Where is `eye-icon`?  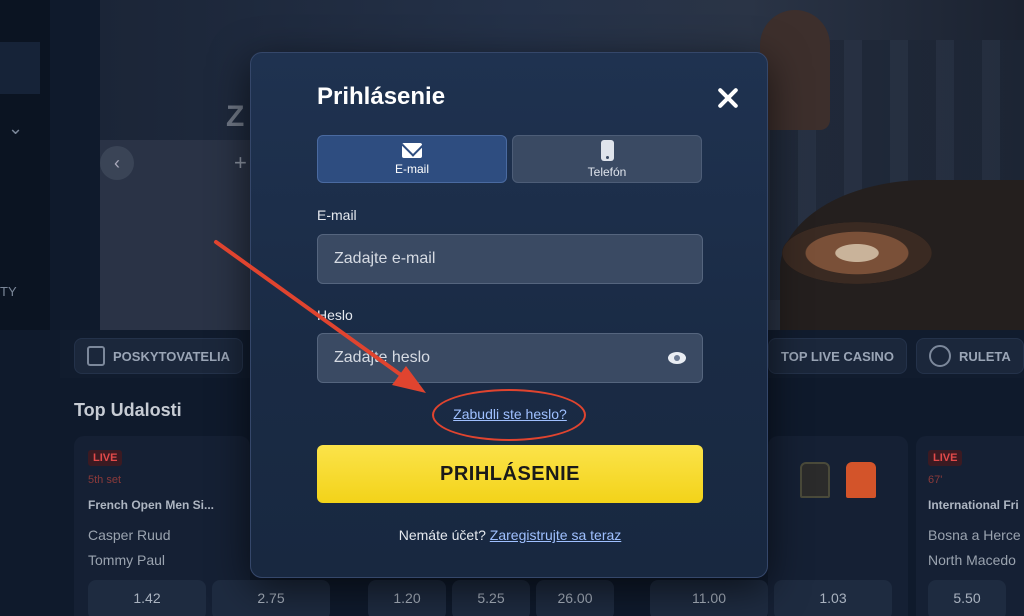 eye-icon is located at coordinates (677, 358).